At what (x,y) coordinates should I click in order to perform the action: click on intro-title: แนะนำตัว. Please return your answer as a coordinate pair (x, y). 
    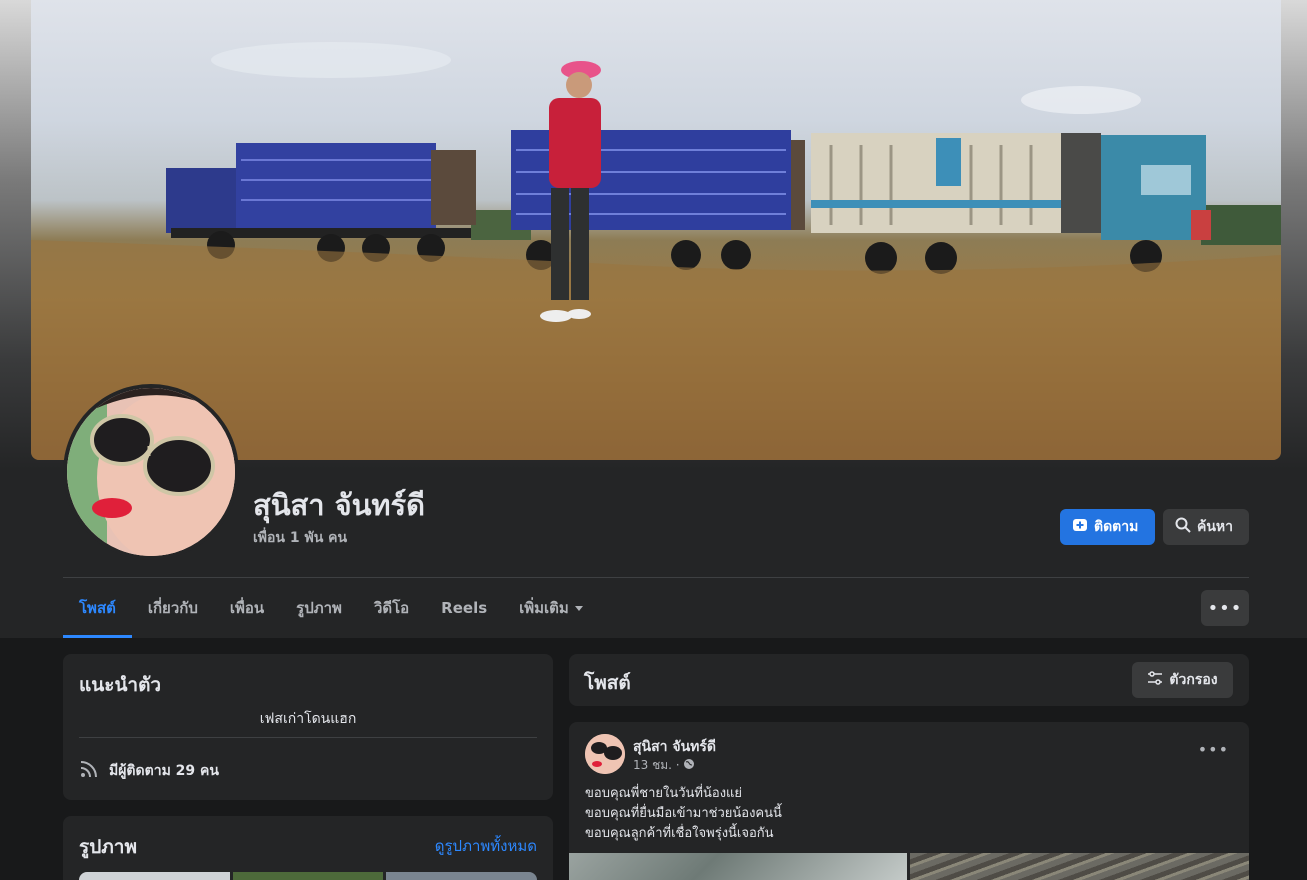
    Looking at the image, I should click on (120, 685).